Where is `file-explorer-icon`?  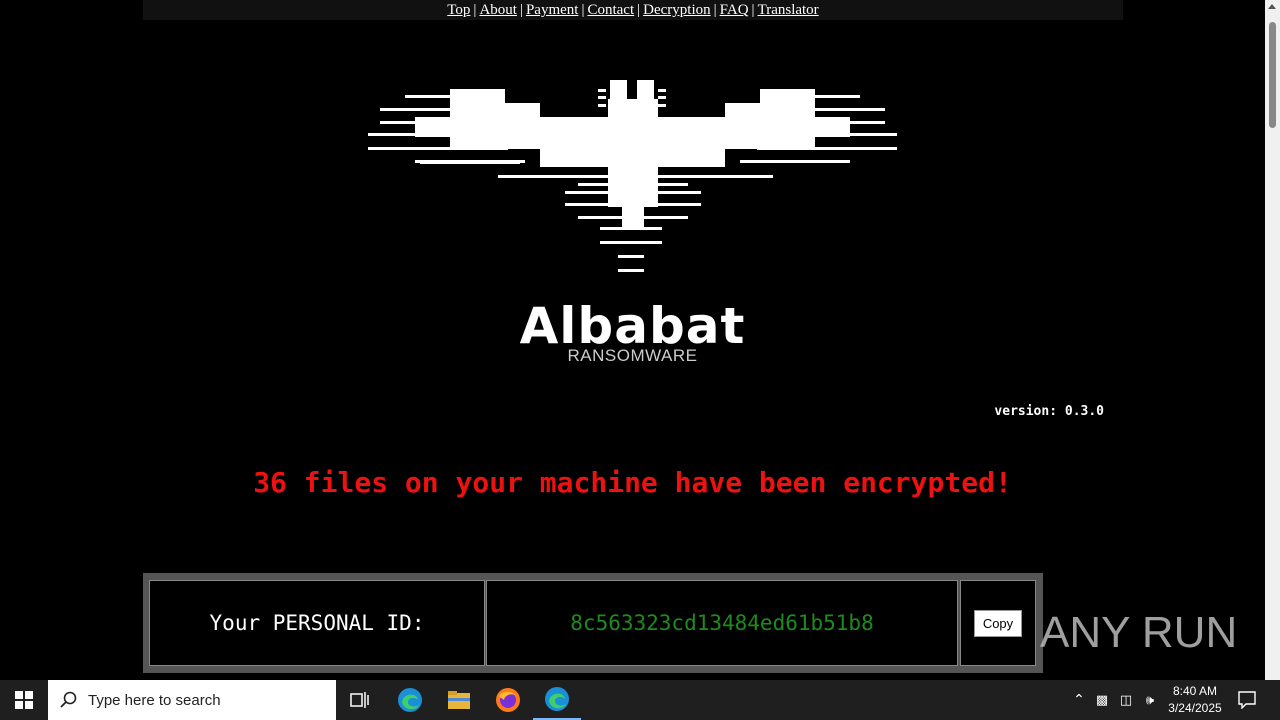 file-explorer-icon is located at coordinates (459, 700).